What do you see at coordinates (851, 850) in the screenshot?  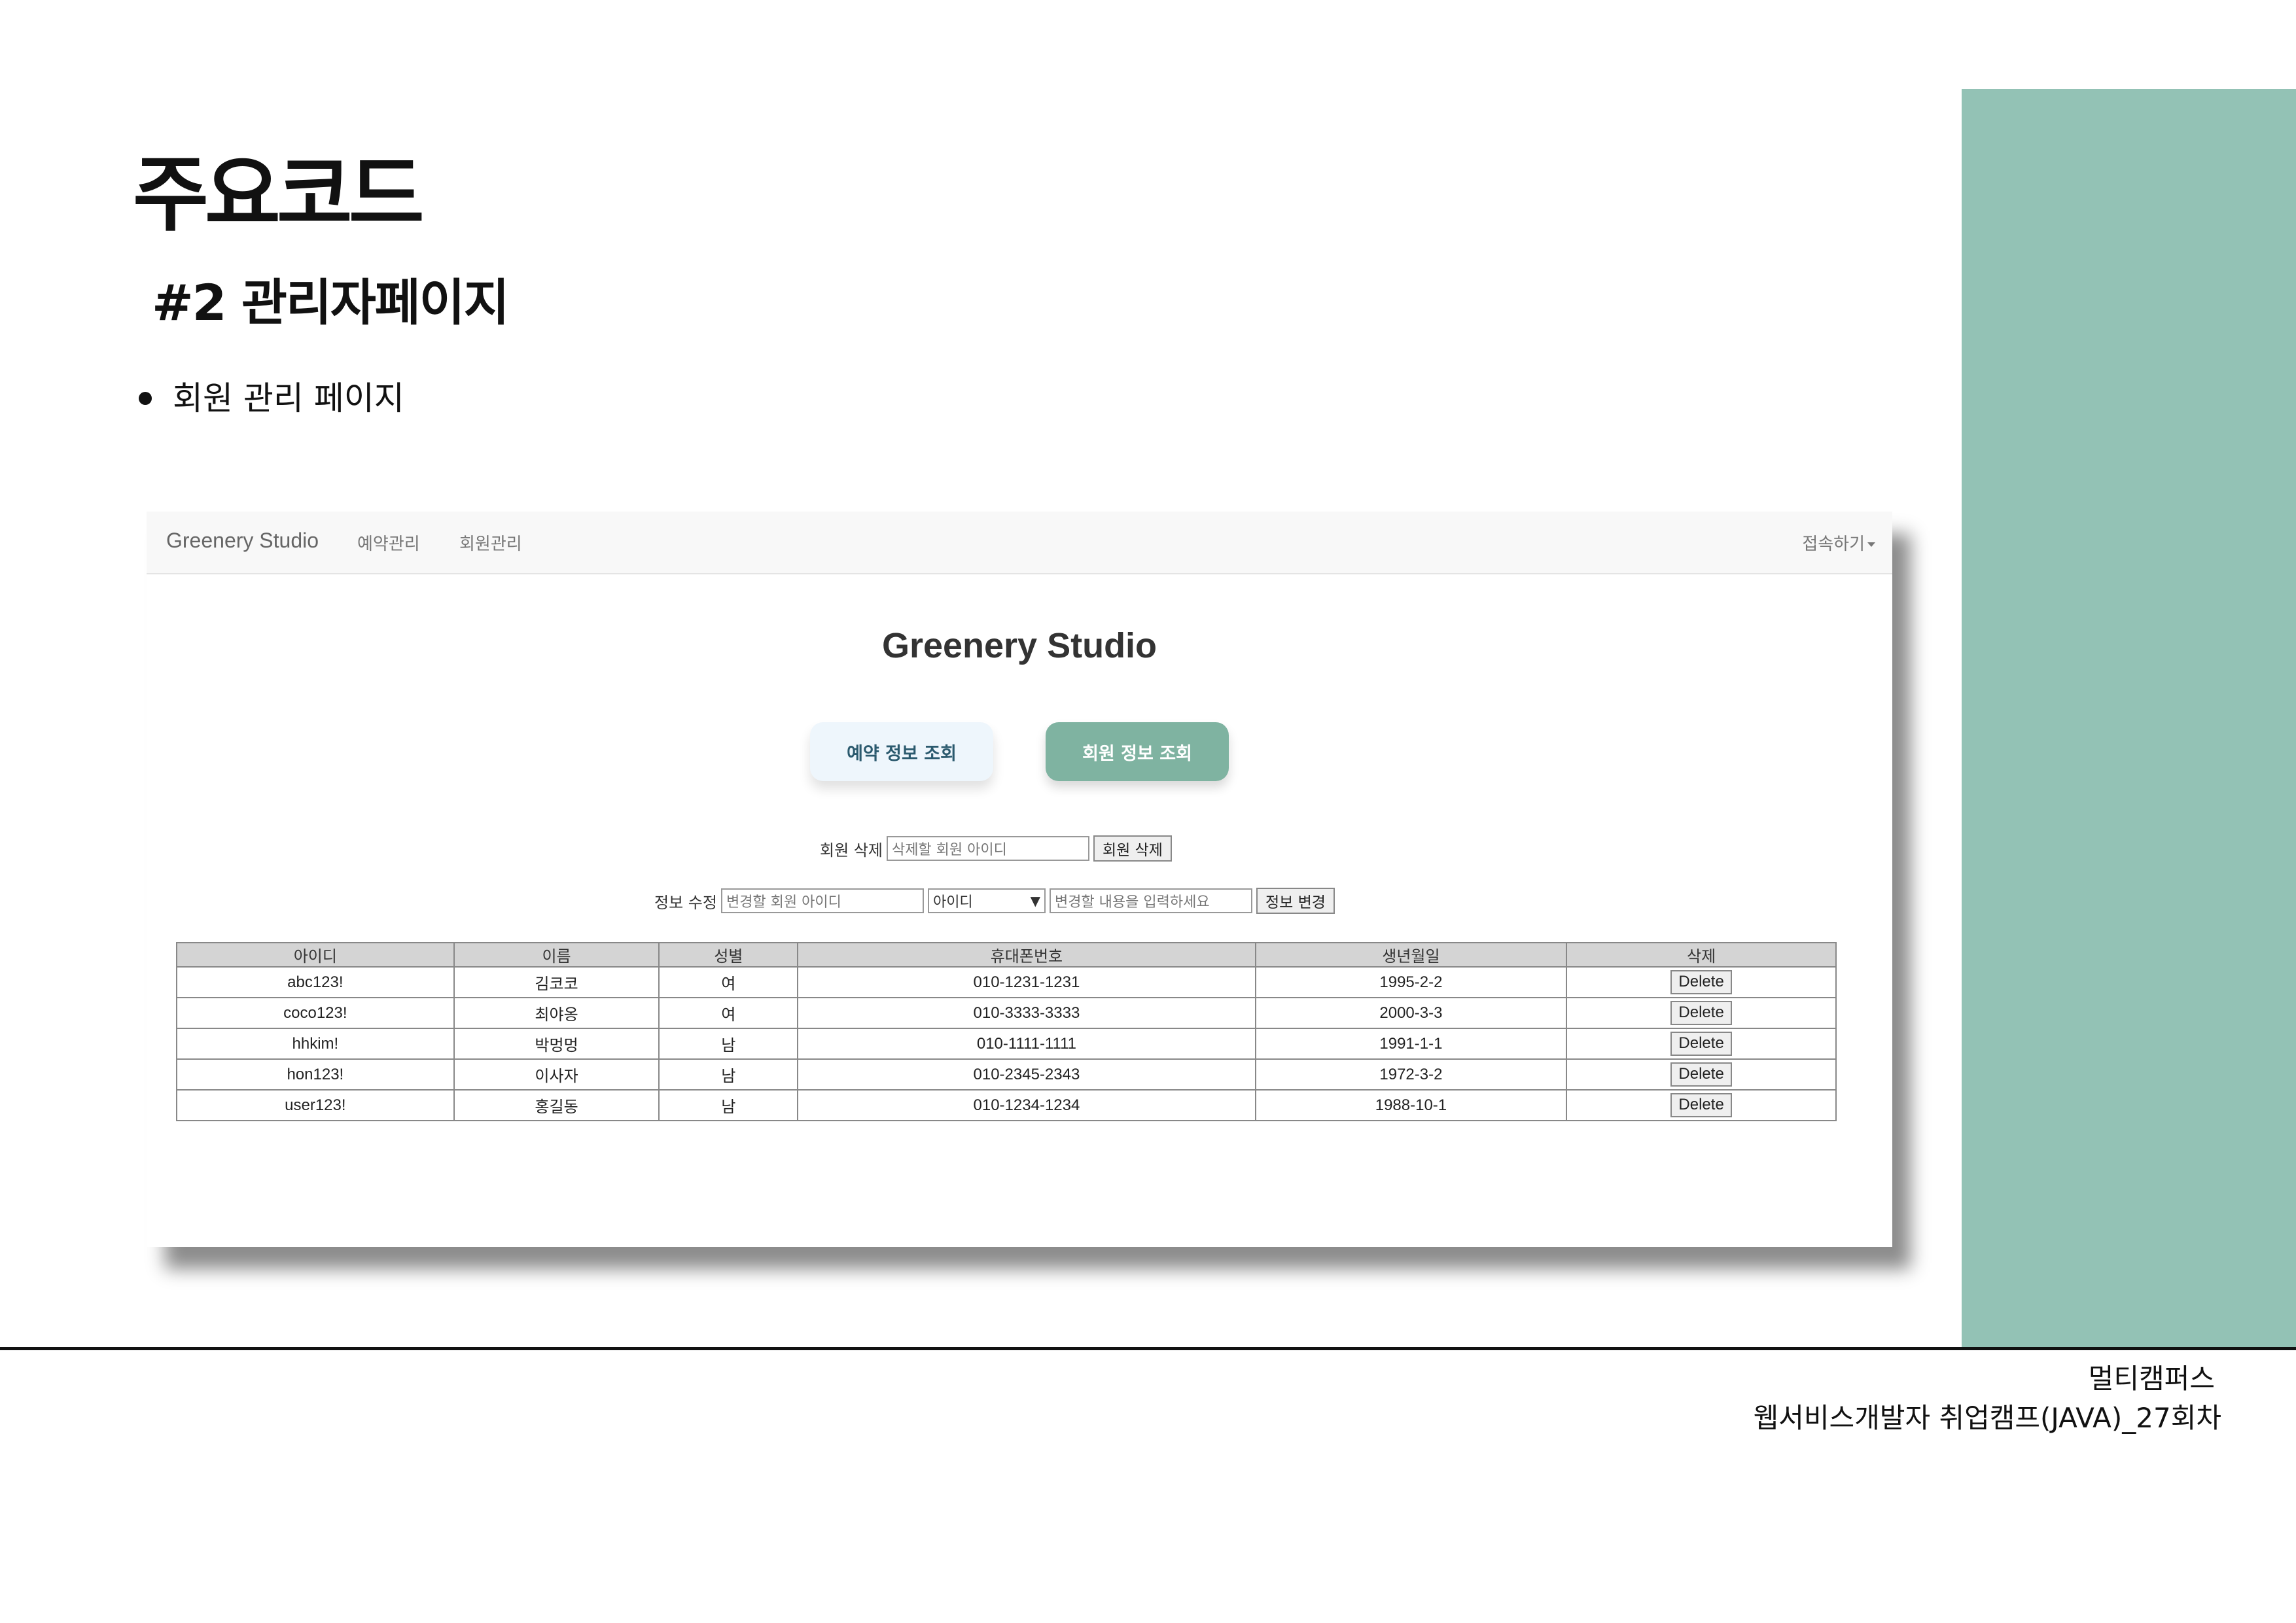 I see `delete-member-label: 회원 삭제` at bounding box center [851, 850].